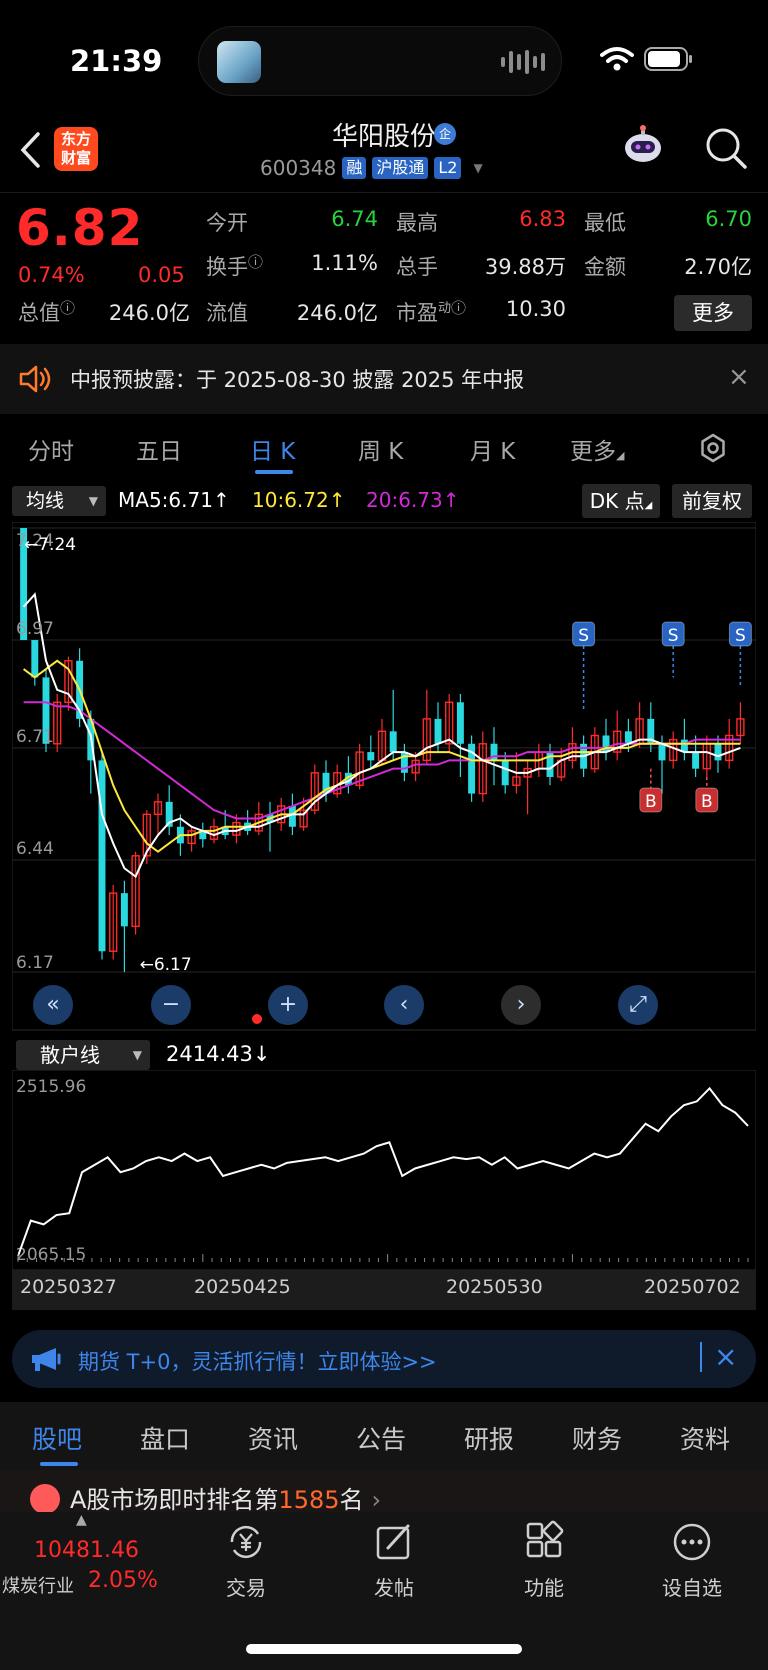 This screenshot has width=768, height=1670. Describe the element at coordinates (404, 1005) in the screenshot. I see `scroll-left-button: ‹` at that location.